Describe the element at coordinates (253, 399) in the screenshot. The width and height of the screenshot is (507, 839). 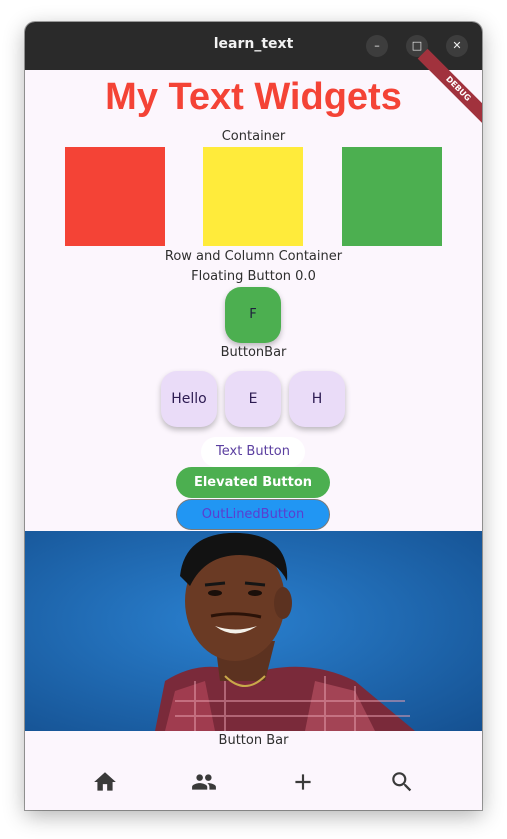
I see `e-button: E` at that location.